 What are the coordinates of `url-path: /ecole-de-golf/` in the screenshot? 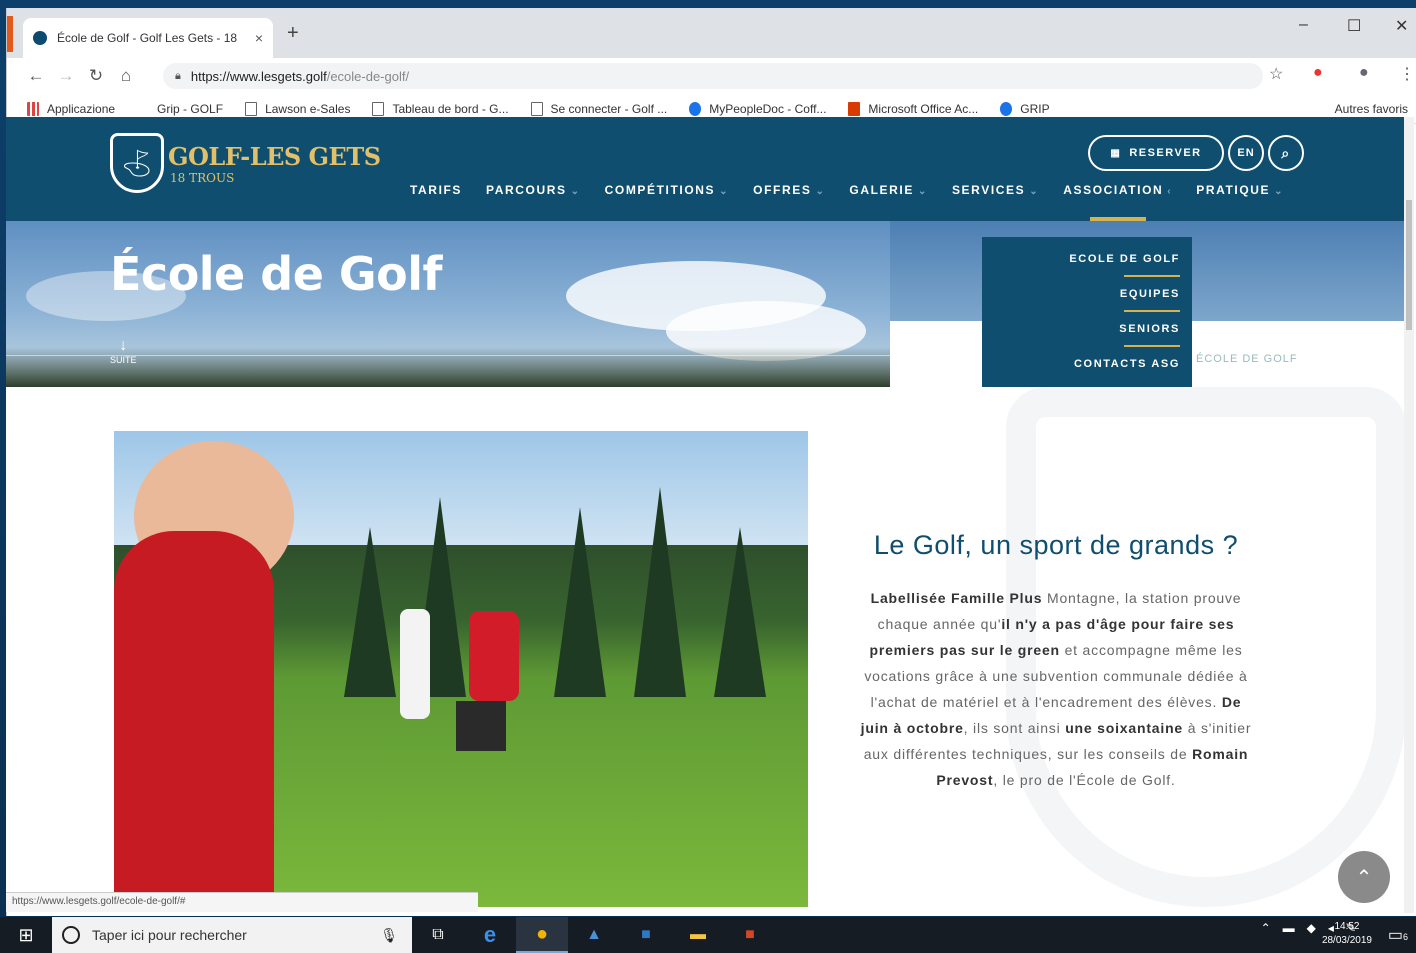 It's located at (368, 76).